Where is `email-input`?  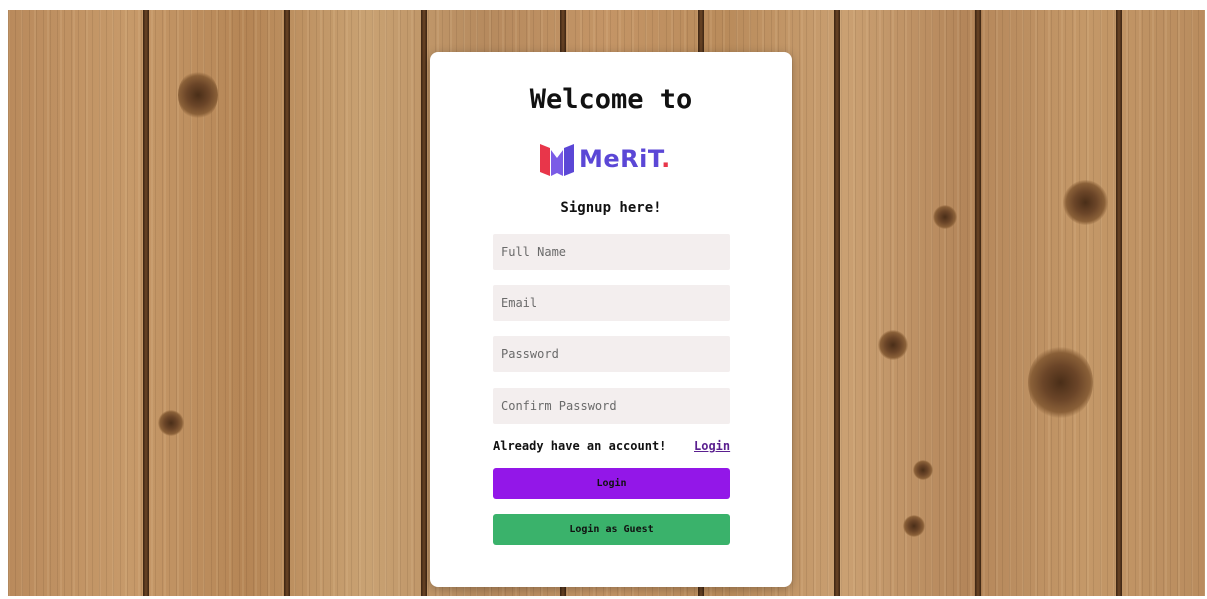
email-input is located at coordinates (611, 303).